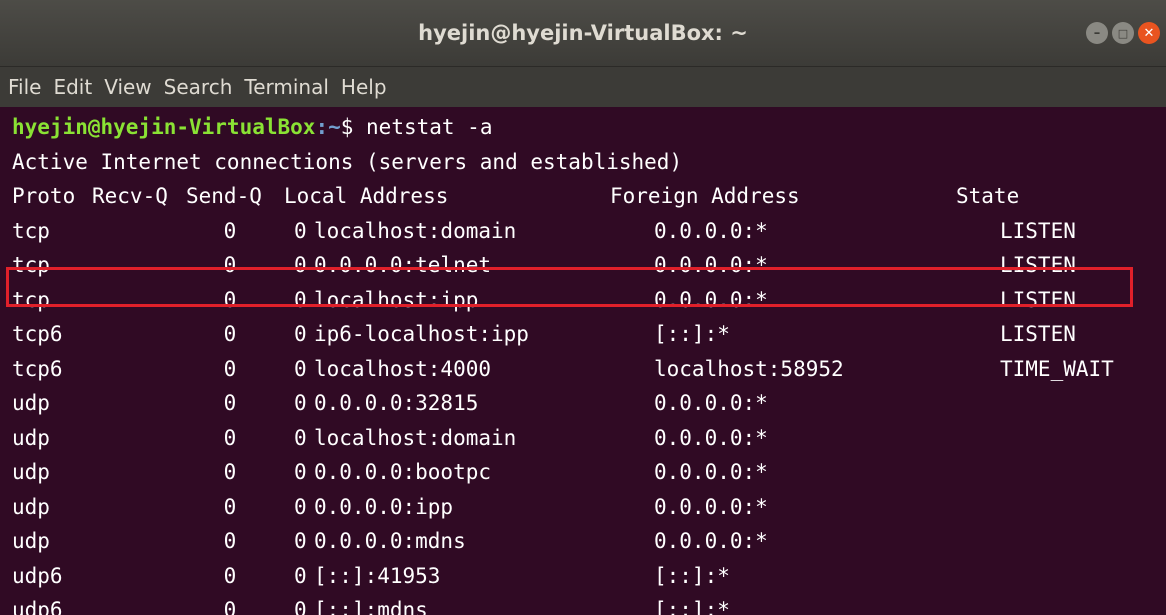 The image size is (1166, 615). Describe the element at coordinates (423, 127) in the screenshot. I see `command-text: netstat -a` at that location.